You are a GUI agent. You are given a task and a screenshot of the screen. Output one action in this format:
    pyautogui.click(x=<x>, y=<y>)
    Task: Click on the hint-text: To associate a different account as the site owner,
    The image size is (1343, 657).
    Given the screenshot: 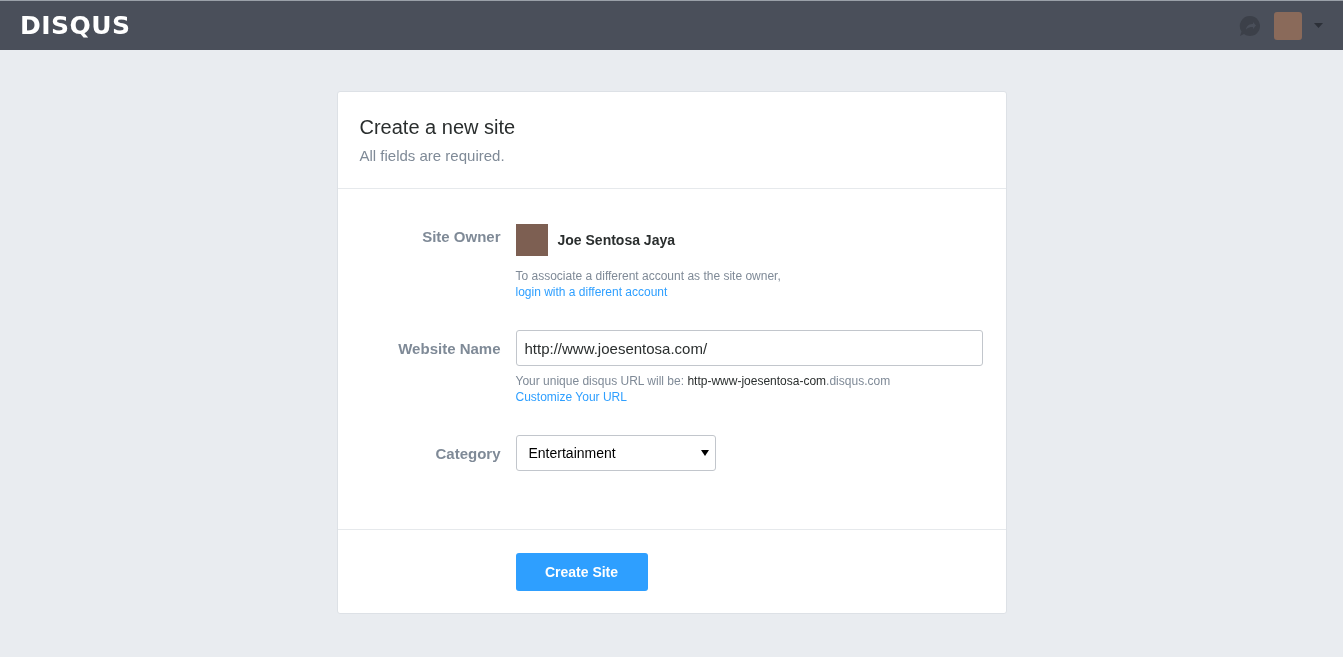 What is the action you would take?
    pyautogui.click(x=648, y=276)
    